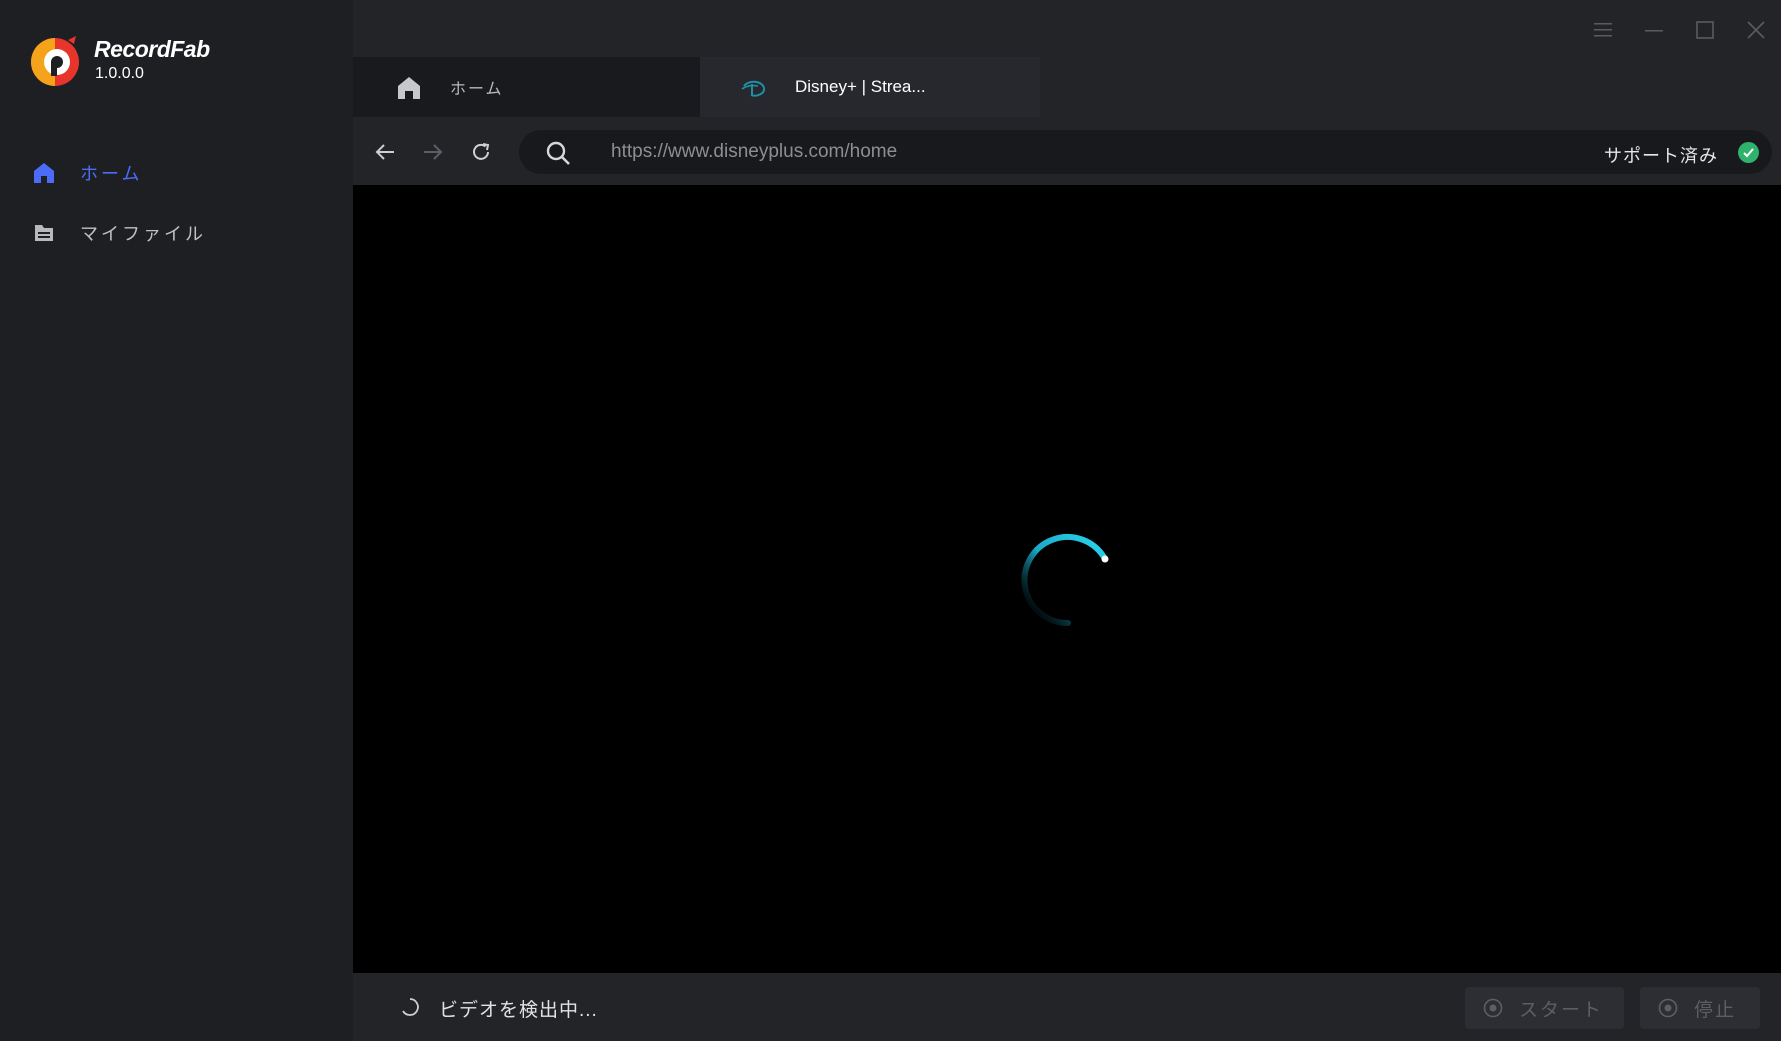 The width and height of the screenshot is (1781, 1041). What do you see at coordinates (1067, 1007) in the screenshot?
I see `bottom-bar: ビデオを検出中... スタート 停止` at bounding box center [1067, 1007].